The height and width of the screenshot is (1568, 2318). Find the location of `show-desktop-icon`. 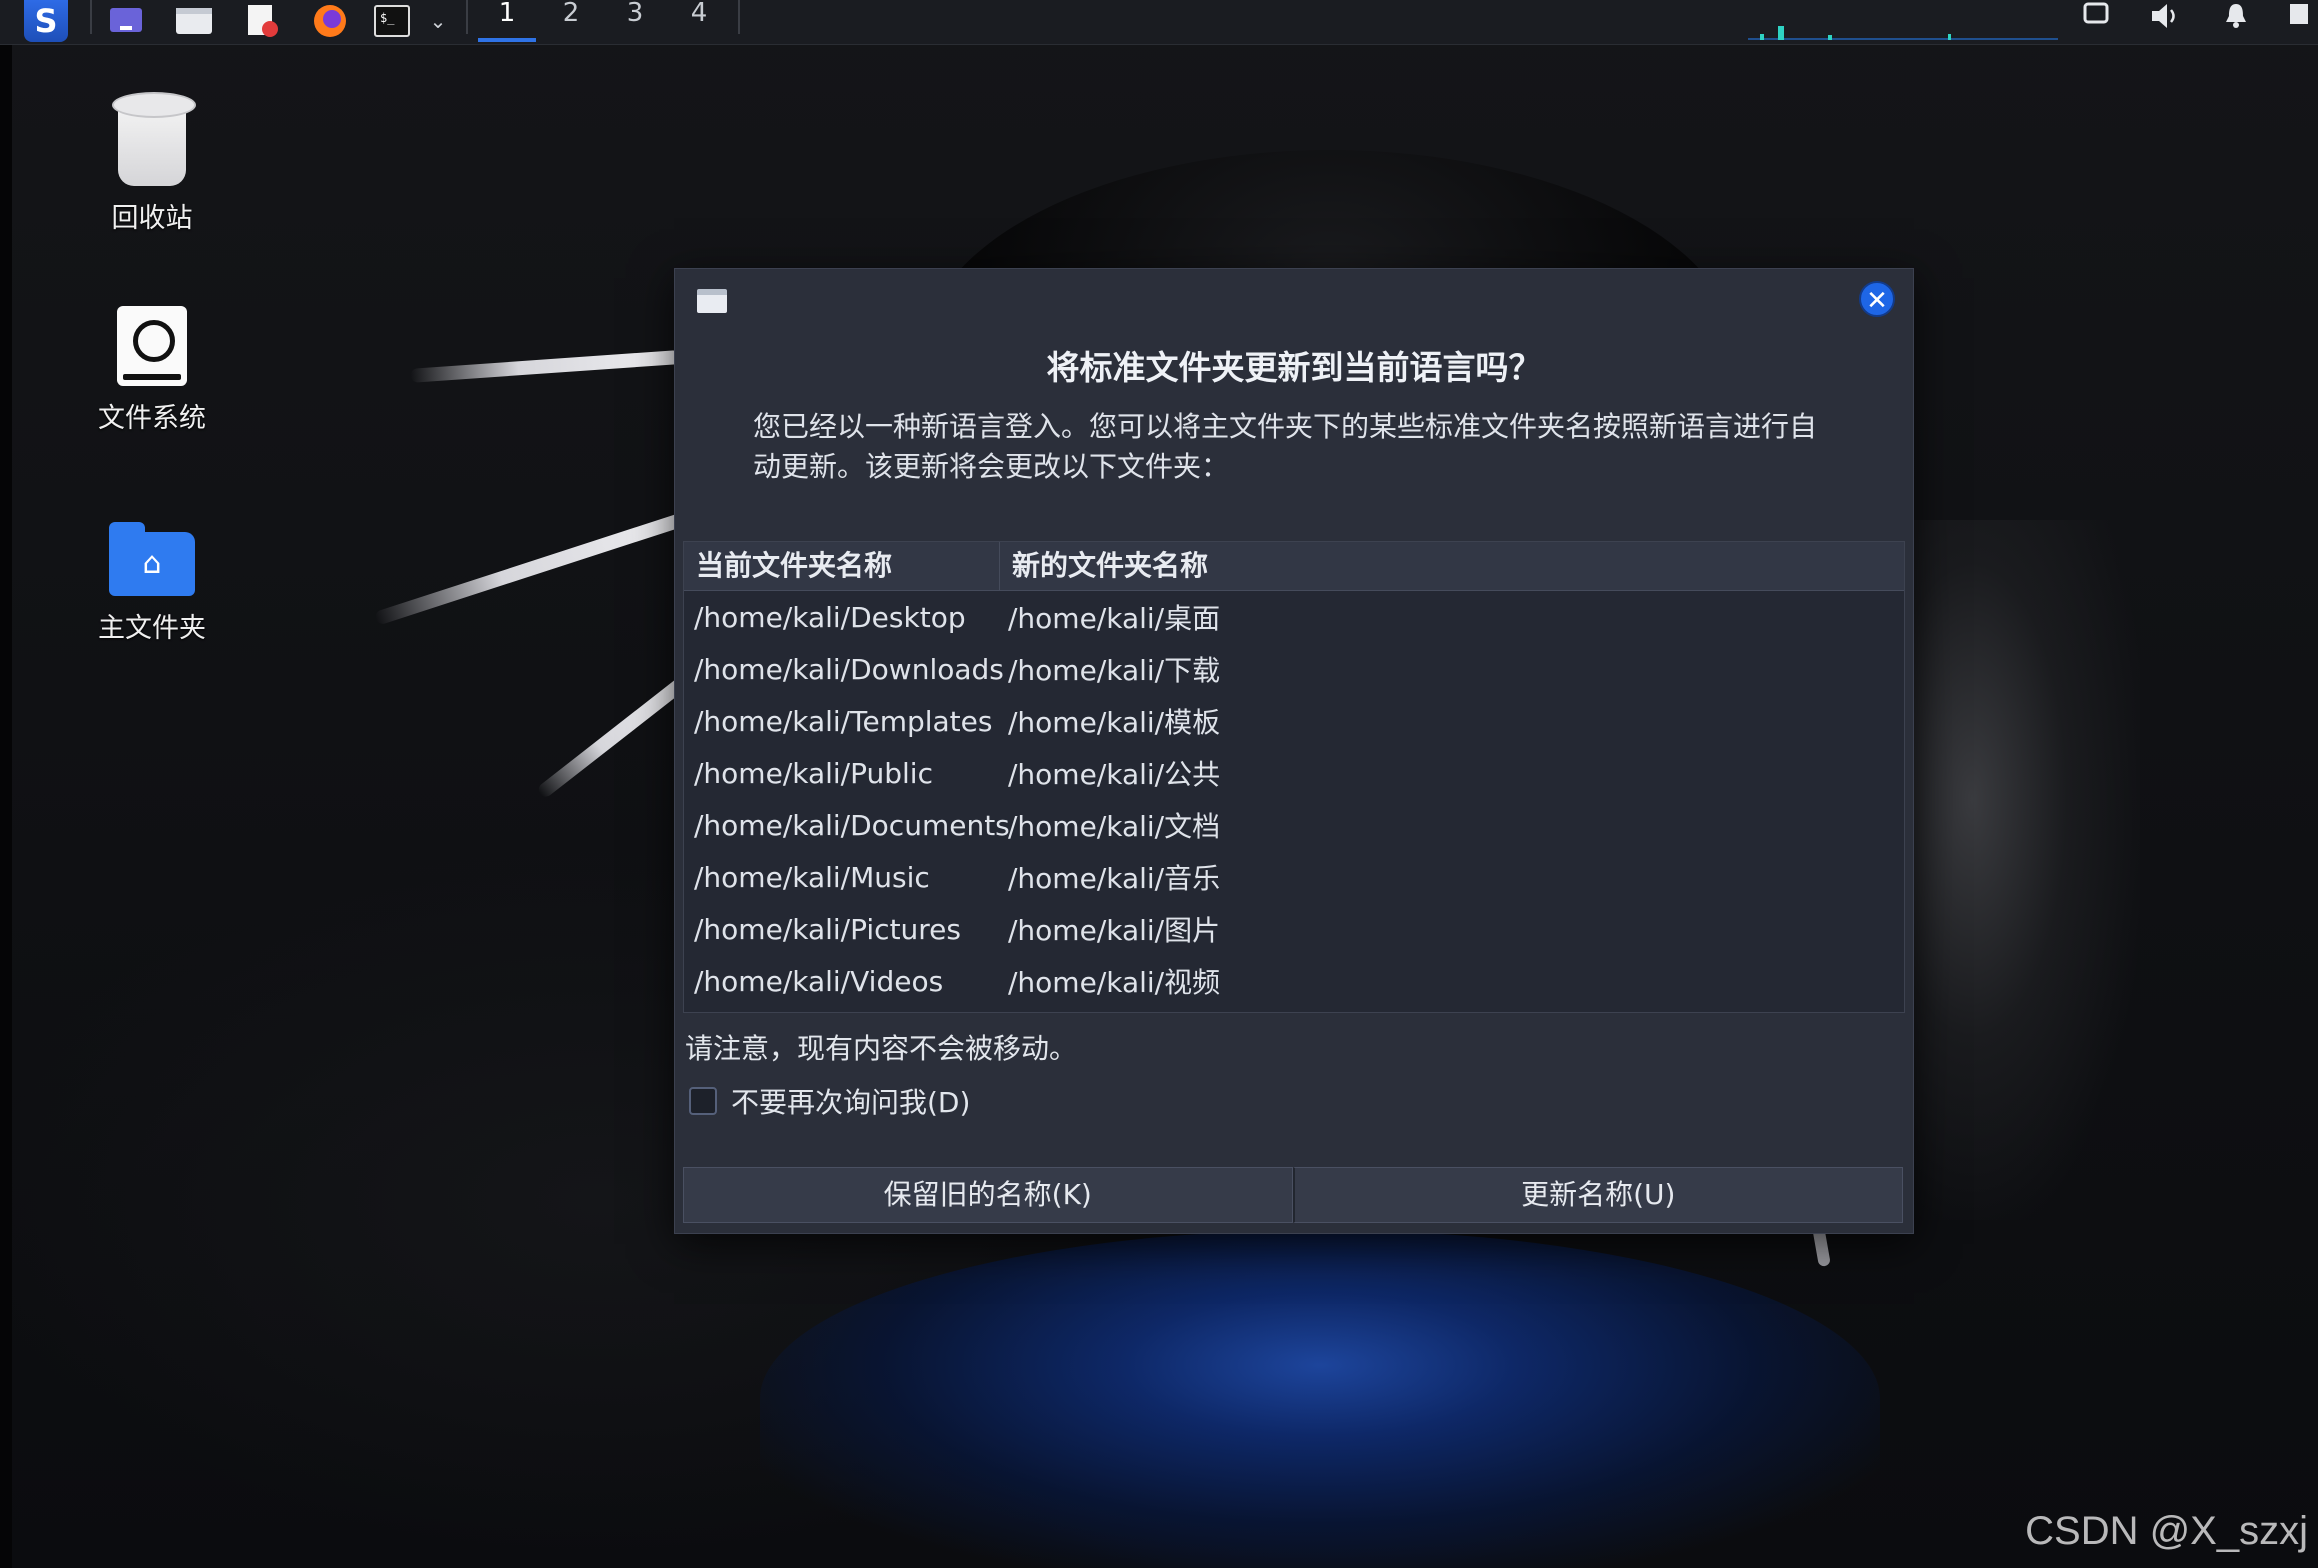

show-desktop-icon is located at coordinates (126, 21).